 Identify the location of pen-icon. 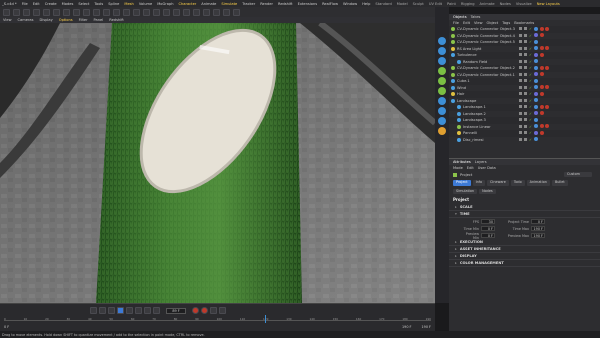
(442, 51).